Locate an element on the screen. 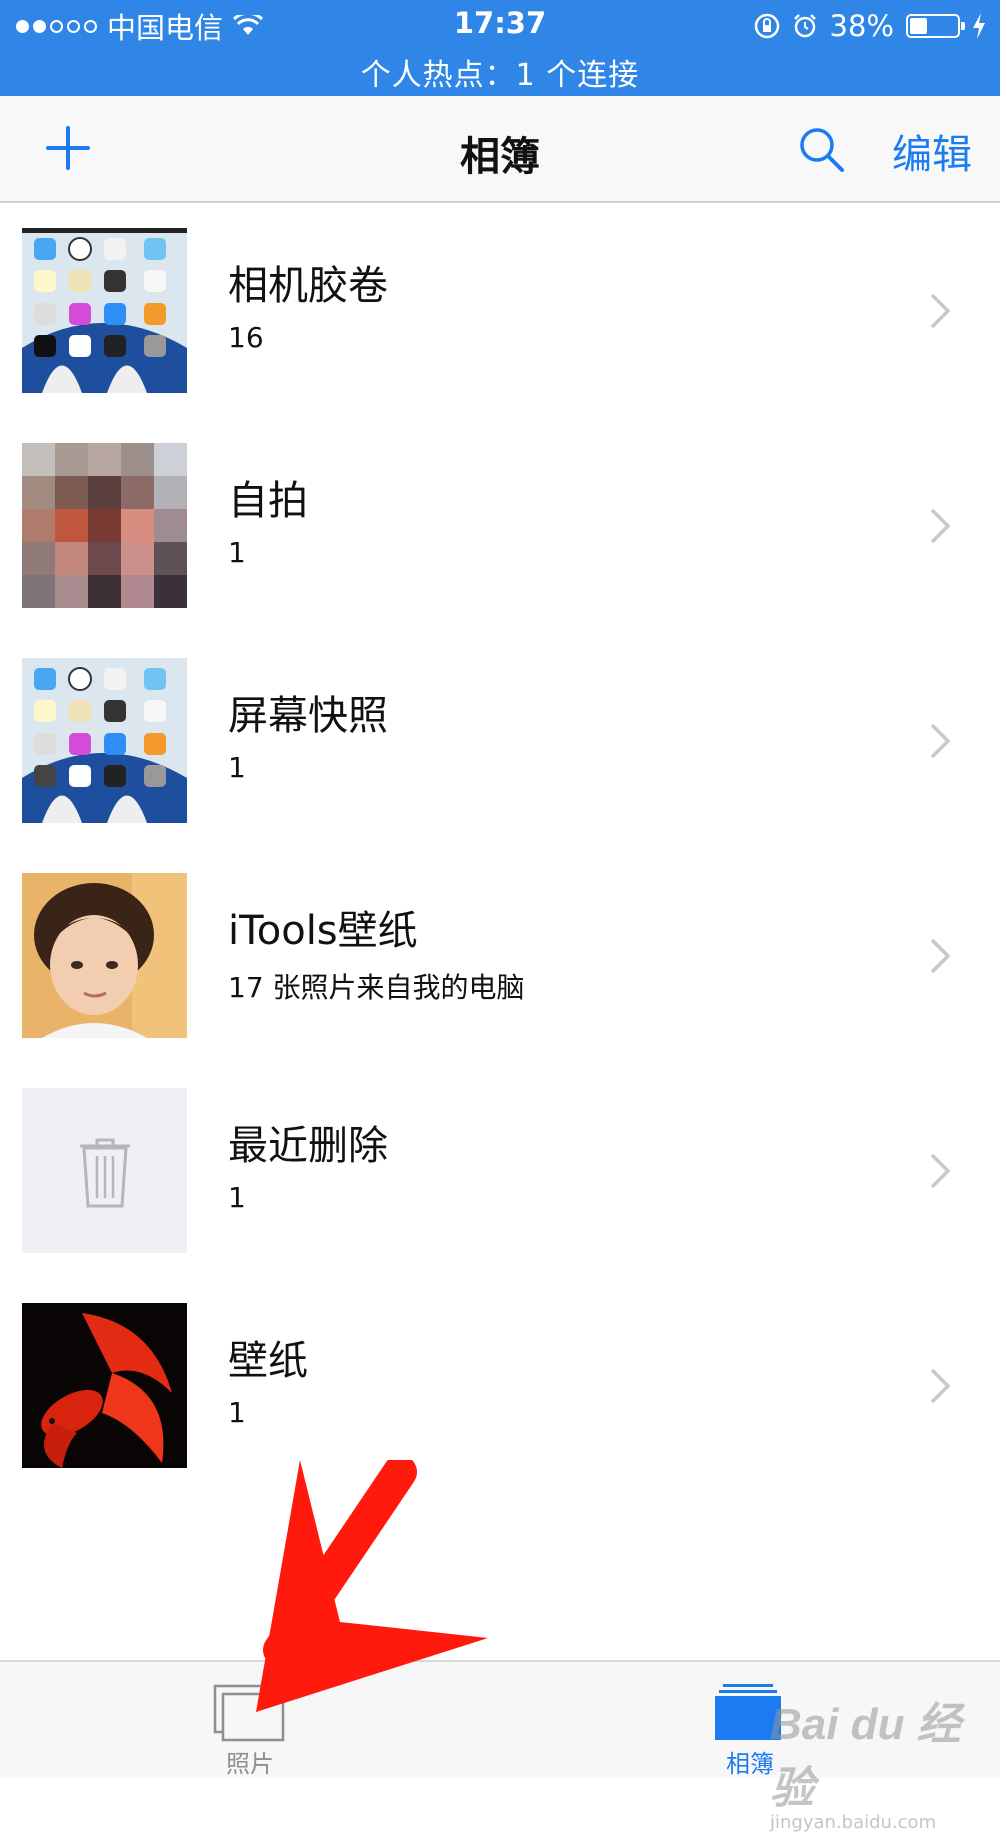 The image size is (1000, 1833). red-betta-fish-thumbnail is located at coordinates (104, 1385).